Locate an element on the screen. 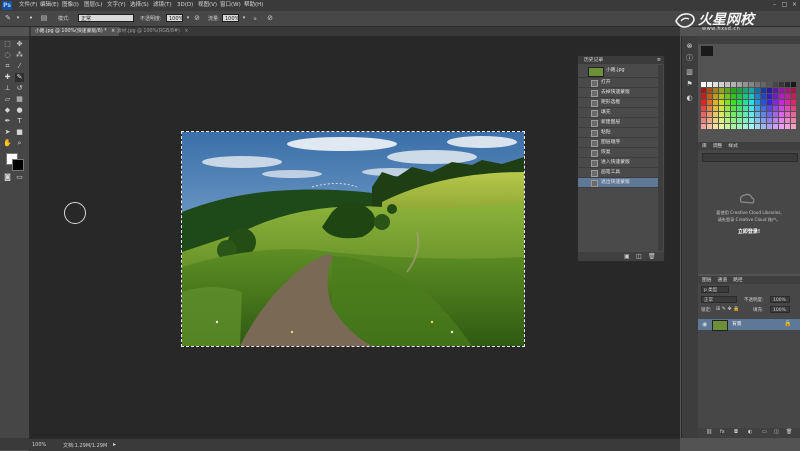  shape-tool-icon: ■ is located at coordinates (19, 132).